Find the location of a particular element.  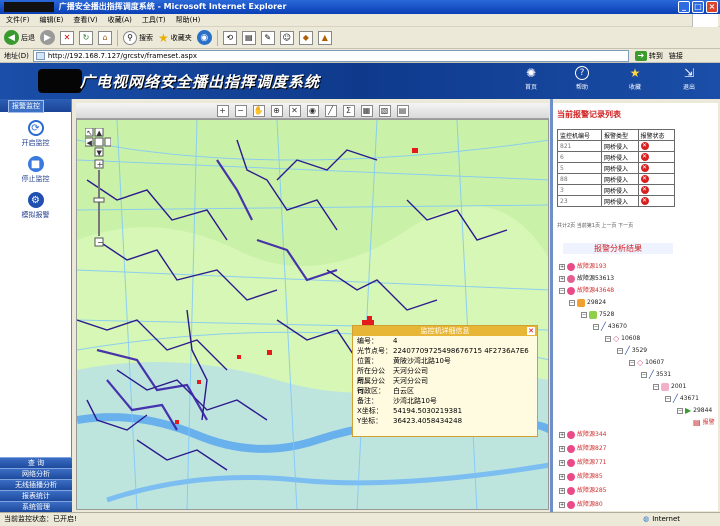

menu-tools: 工具(T) is located at coordinates (154, 20).